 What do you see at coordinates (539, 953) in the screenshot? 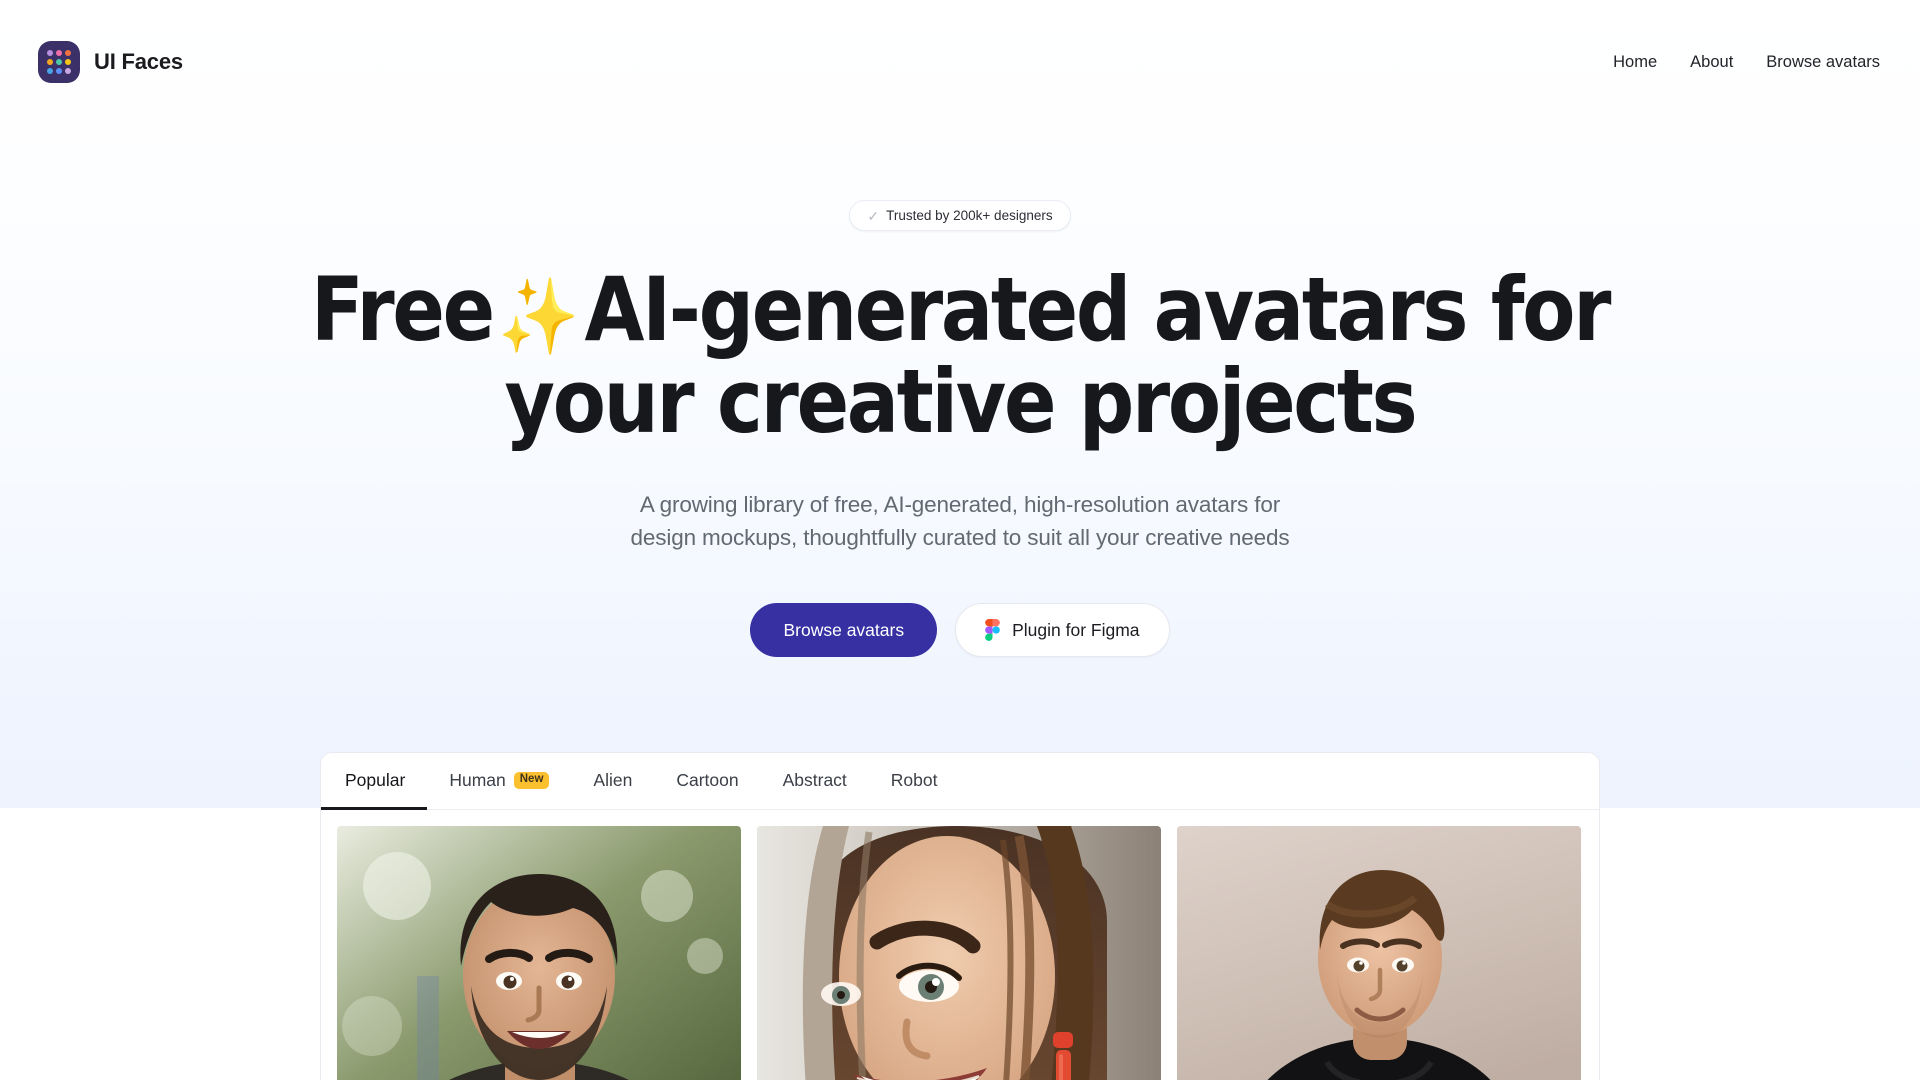
I see `avatar-smiling-bearded-man-outdoors` at bounding box center [539, 953].